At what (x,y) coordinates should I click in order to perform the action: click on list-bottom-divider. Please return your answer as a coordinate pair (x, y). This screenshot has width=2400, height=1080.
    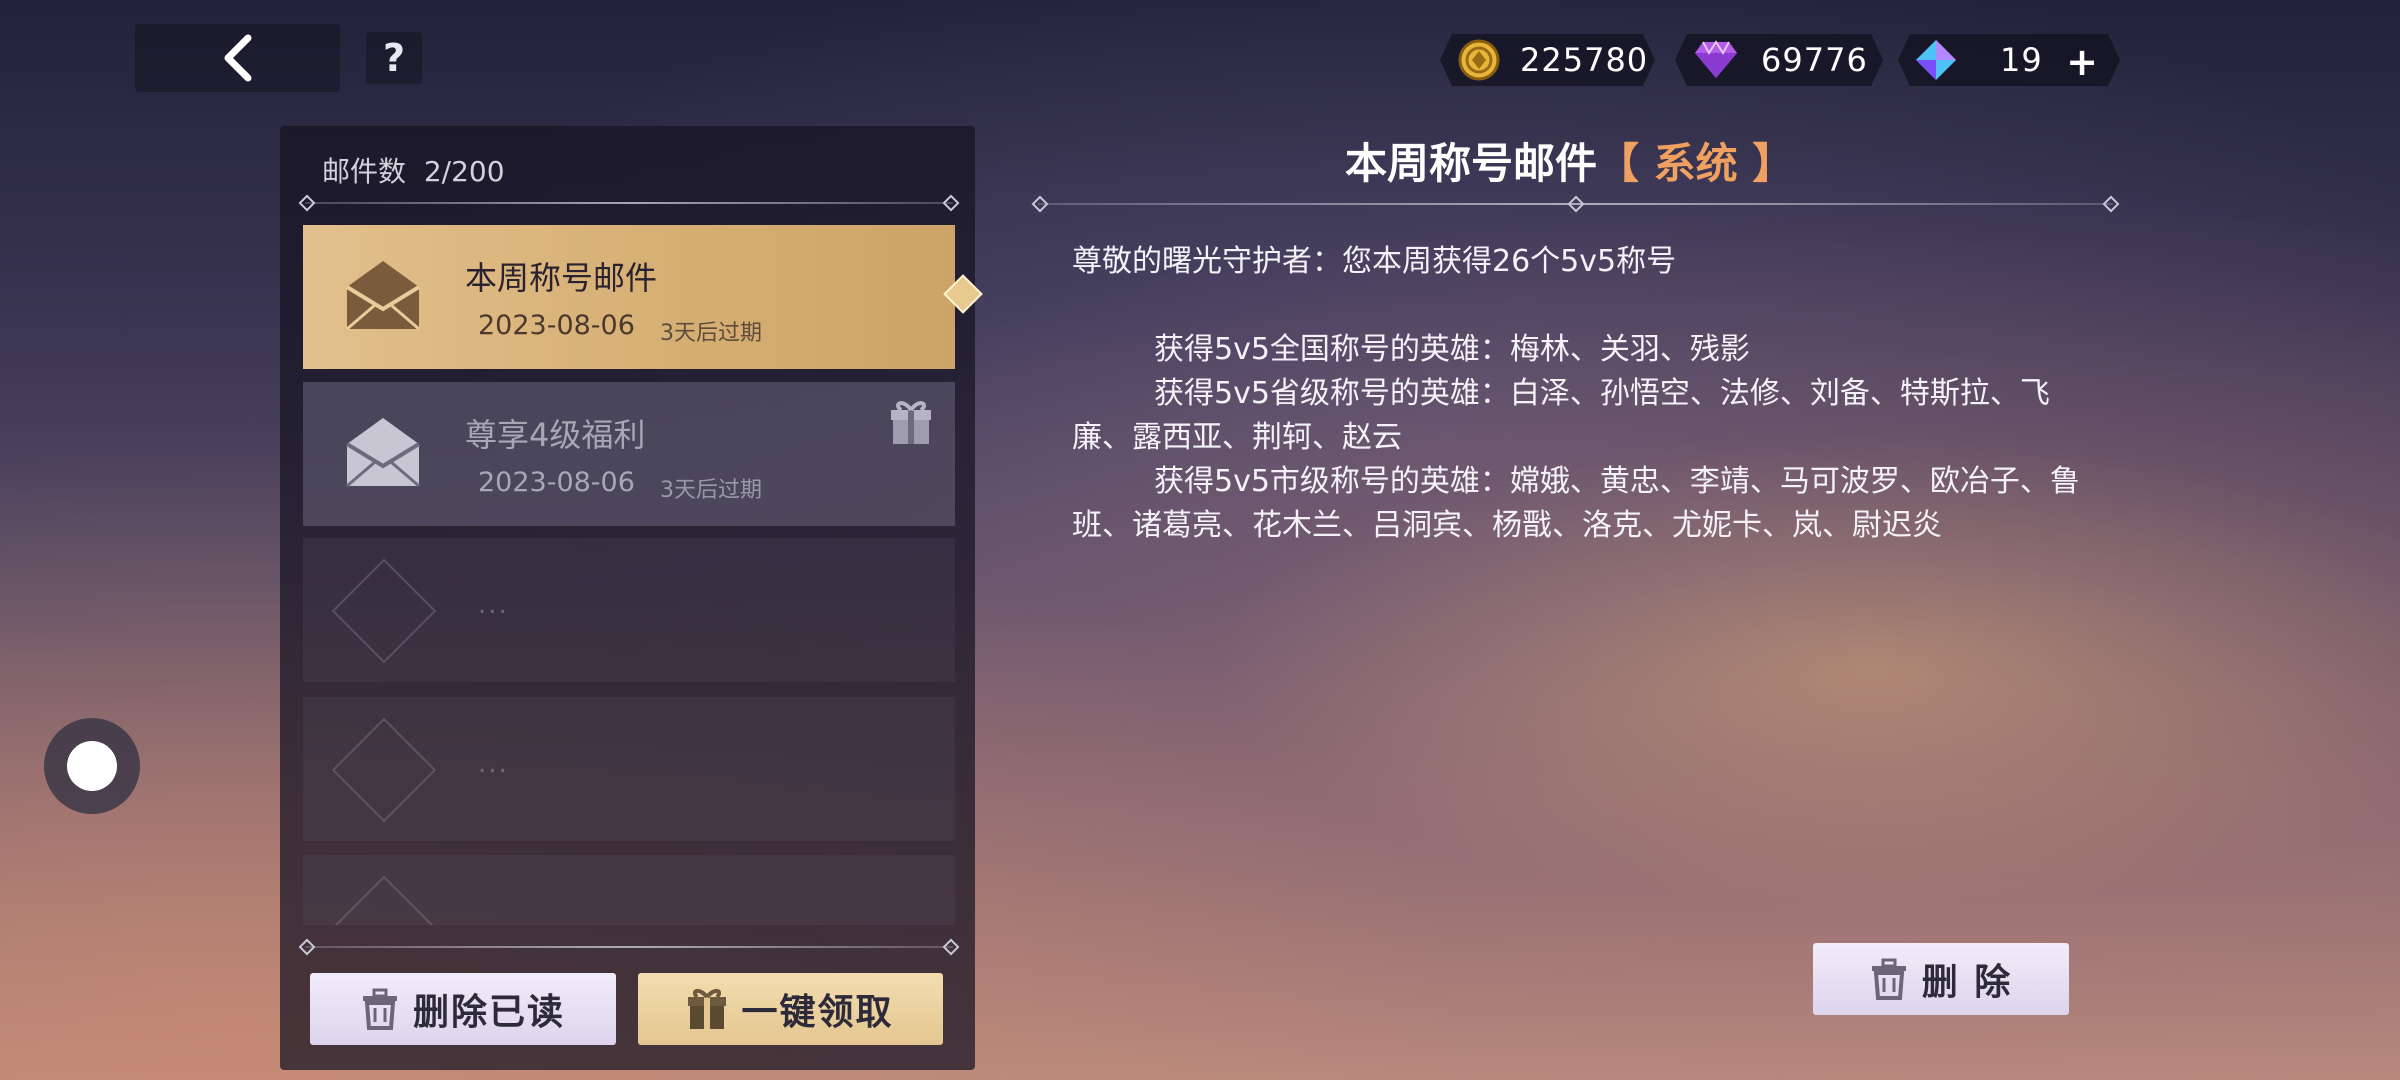
    Looking at the image, I should click on (629, 947).